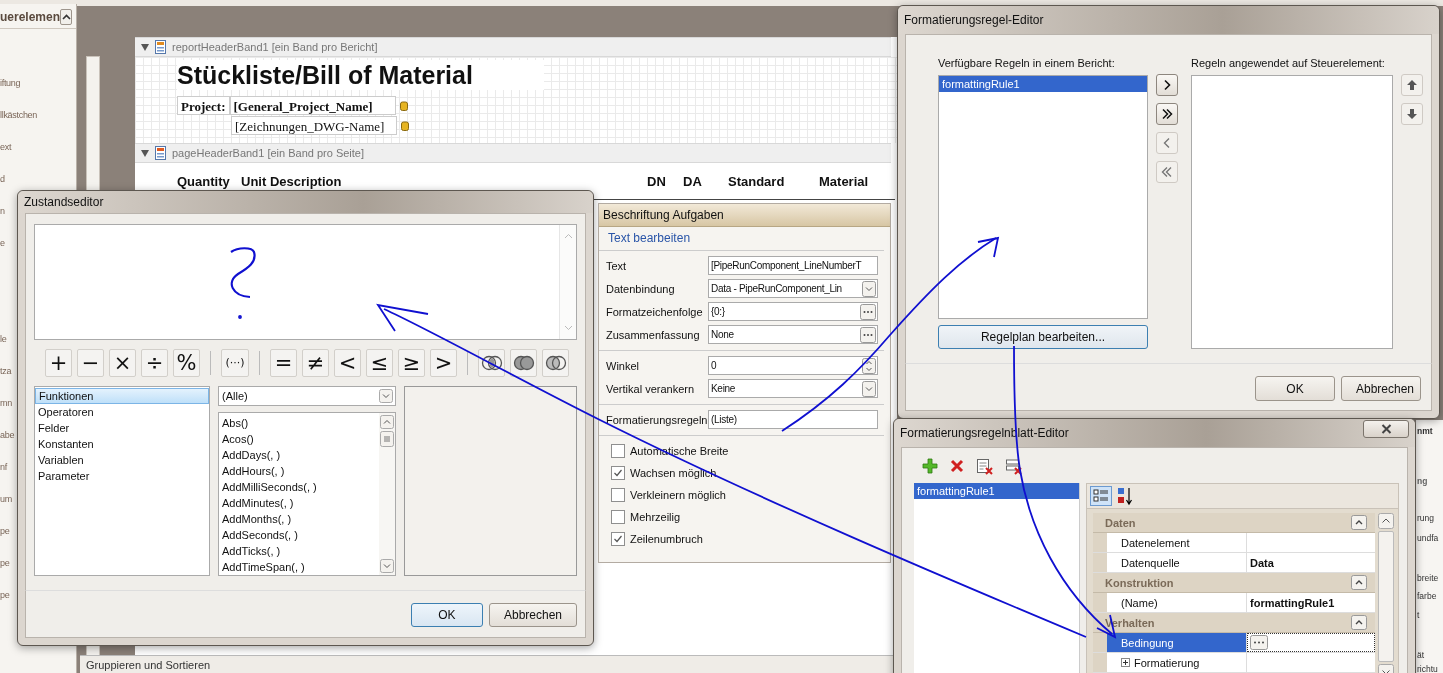  I want to click on function-item: AddSeconds(, ), so click(299, 535).